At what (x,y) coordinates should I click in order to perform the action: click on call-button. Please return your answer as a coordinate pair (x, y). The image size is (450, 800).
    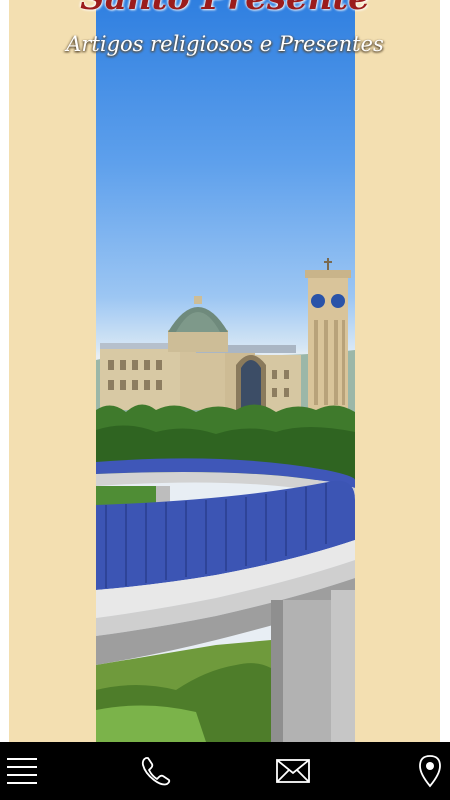
    Looking at the image, I should click on (156, 771).